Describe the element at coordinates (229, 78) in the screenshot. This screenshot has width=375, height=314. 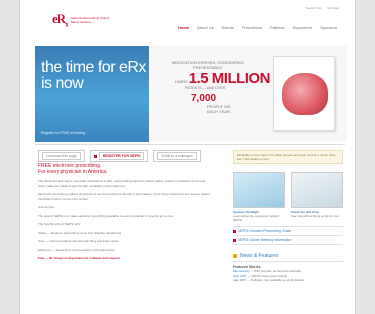
I see `hero-harm-number: 1.5 MILLION` at that location.